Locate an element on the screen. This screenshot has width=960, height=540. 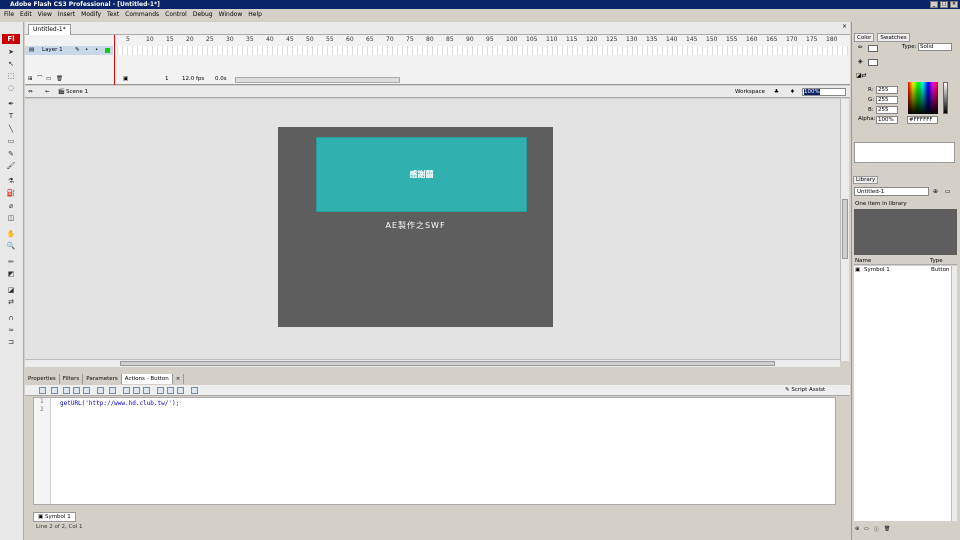
library-item: ▣ Symbol 1 Button is located at coordinates (902, 270).